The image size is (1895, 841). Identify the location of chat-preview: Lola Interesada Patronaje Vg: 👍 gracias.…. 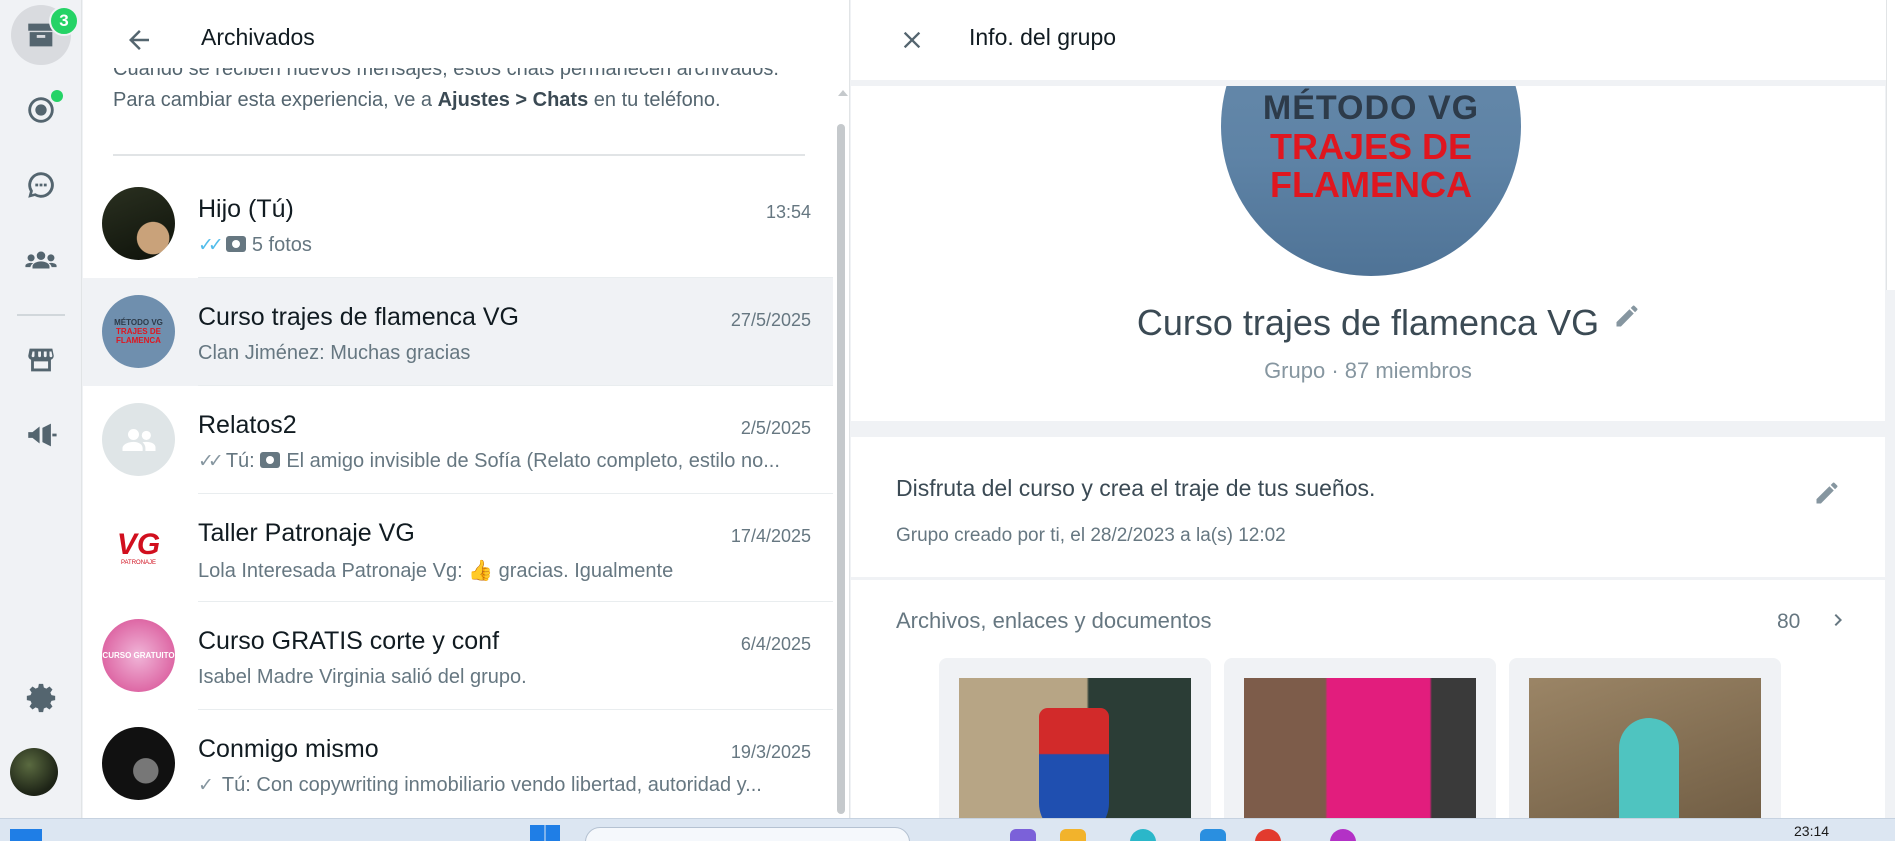
(436, 571).